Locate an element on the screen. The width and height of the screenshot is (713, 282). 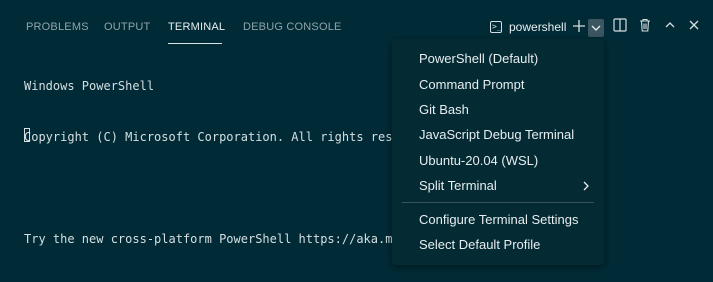
kill-terminal-button is located at coordinates (645, 27).